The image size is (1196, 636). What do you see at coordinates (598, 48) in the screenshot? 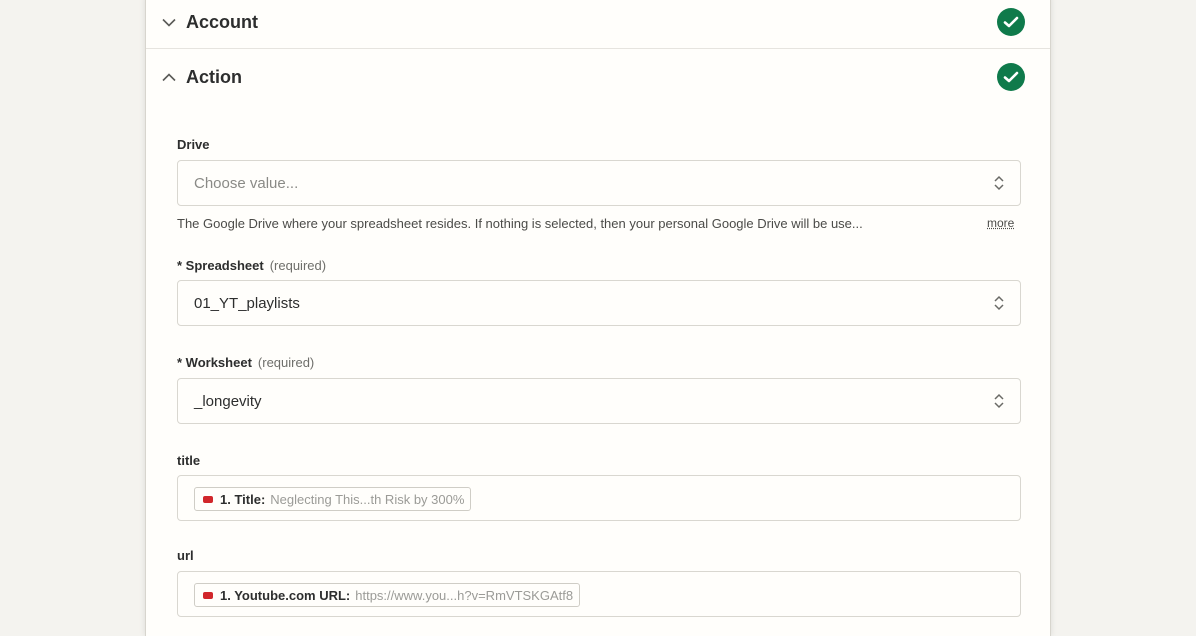
I see `section-divider` at bounding box center [598, 48].